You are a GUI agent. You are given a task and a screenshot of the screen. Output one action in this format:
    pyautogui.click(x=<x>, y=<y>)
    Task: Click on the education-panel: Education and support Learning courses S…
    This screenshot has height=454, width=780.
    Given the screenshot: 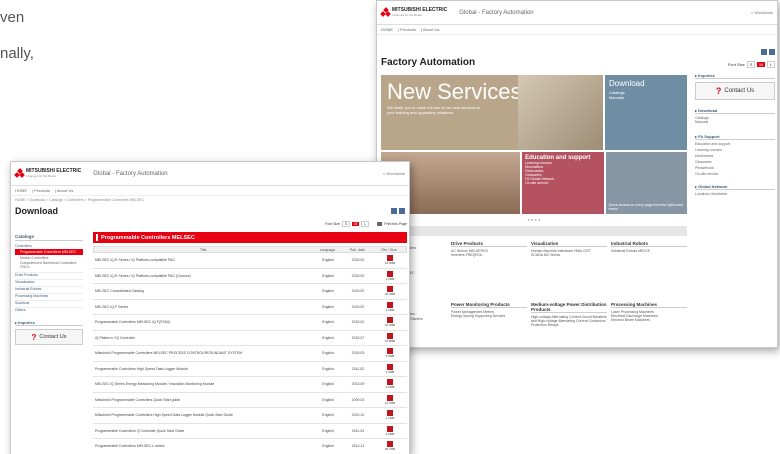 What is the action you would take?
    pyautogui.click(x=563, y=183)
    